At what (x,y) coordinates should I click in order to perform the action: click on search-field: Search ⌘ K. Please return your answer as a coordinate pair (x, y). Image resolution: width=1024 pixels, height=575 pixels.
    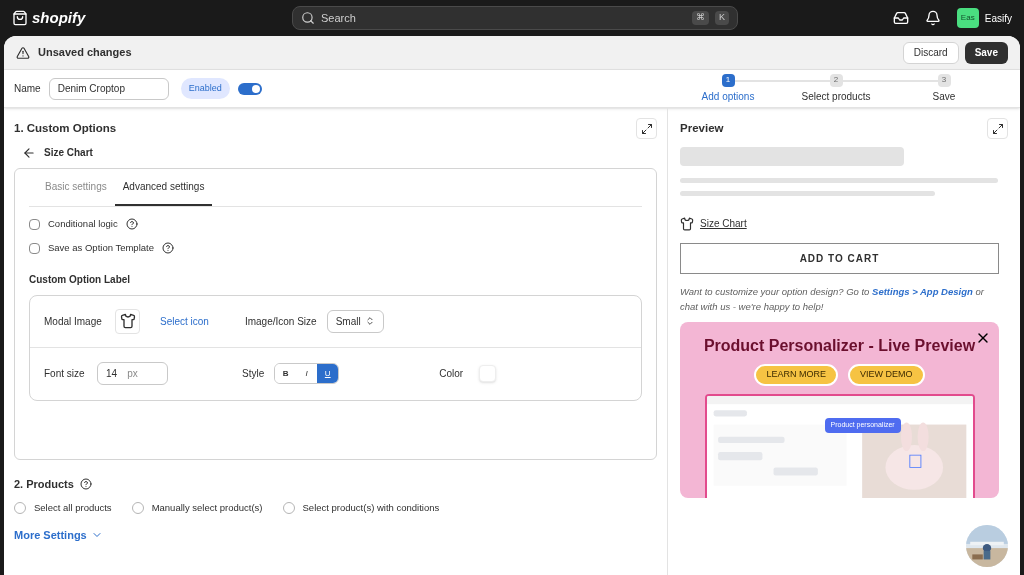
    Looking at the image, I should click on (515, 18).